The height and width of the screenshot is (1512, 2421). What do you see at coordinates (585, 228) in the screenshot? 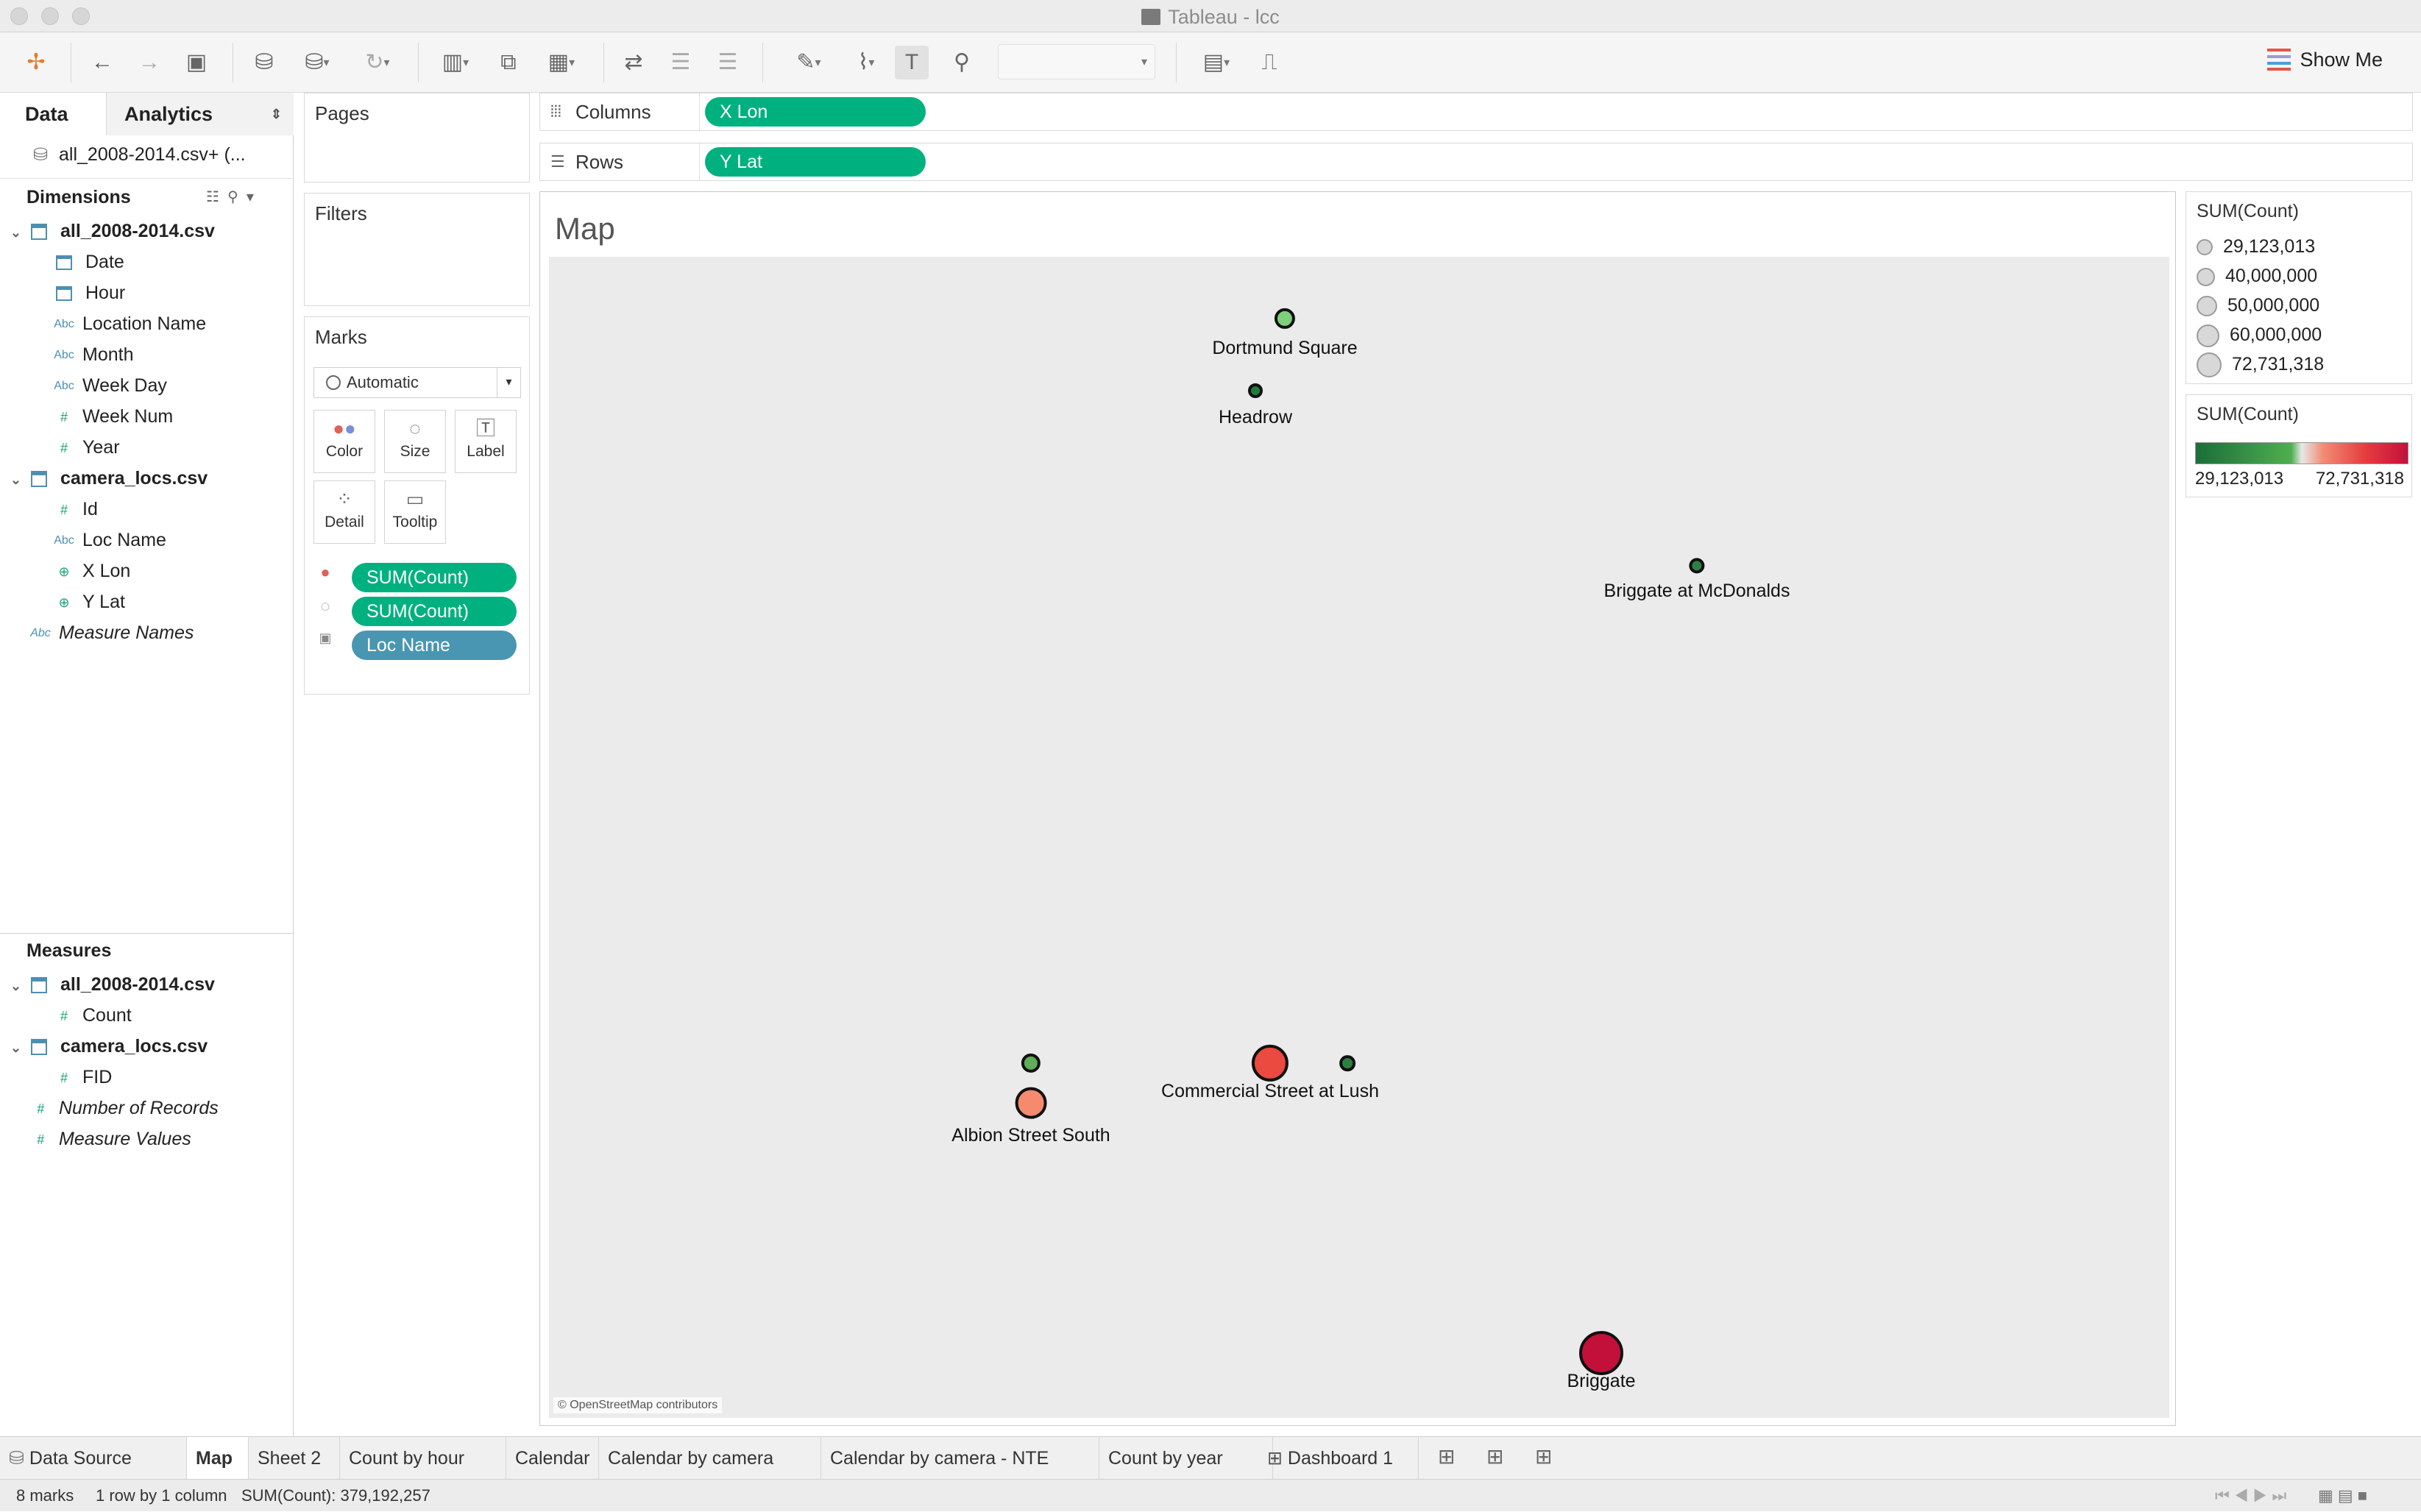
I see `view-title: Map` at bounding box center [585, 228].